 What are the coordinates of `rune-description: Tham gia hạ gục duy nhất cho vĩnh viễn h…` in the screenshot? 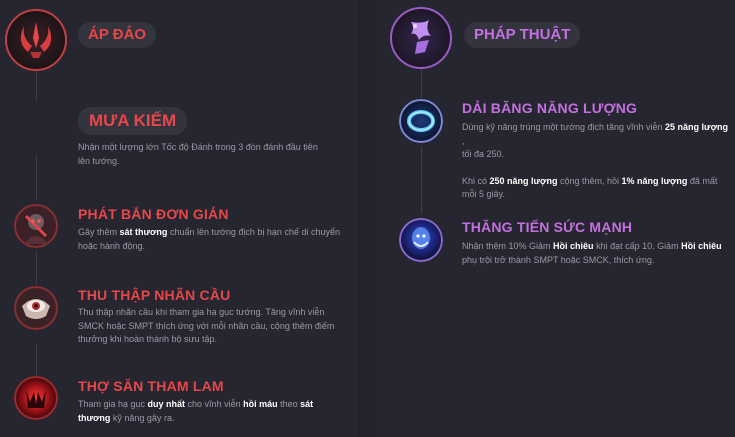 It's located at (215, 411).